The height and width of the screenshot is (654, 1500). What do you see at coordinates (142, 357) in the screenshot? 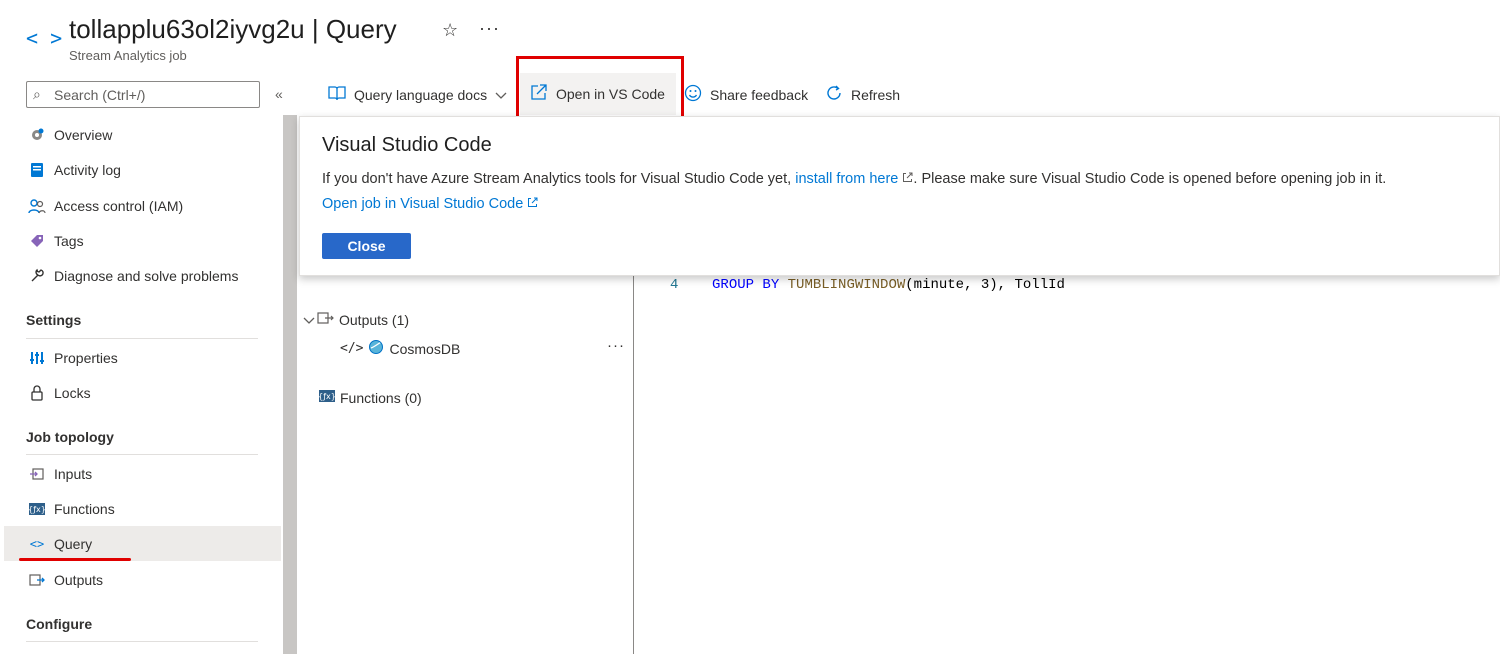
I see `sidebar-item-properties: Properties` at bounding box center [142, 357].